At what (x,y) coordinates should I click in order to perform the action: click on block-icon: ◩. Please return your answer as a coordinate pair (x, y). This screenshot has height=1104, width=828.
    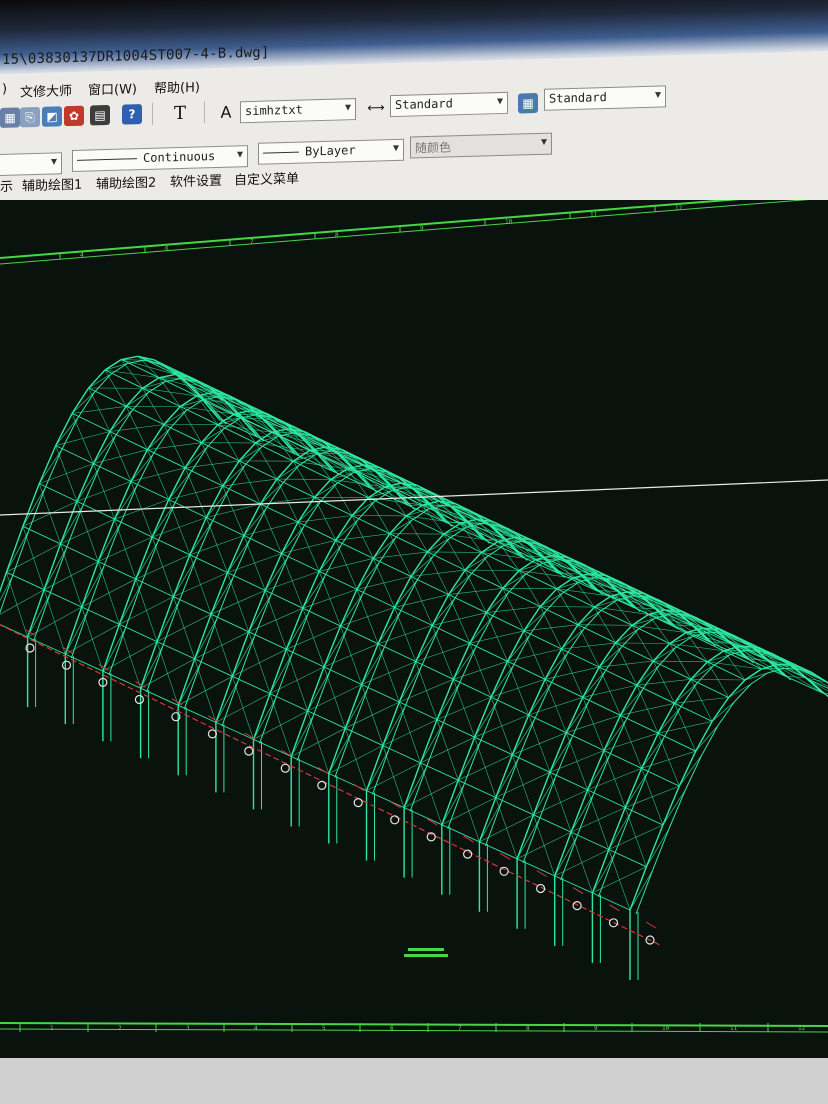
    Looking at the image, I should click on (52, 116).